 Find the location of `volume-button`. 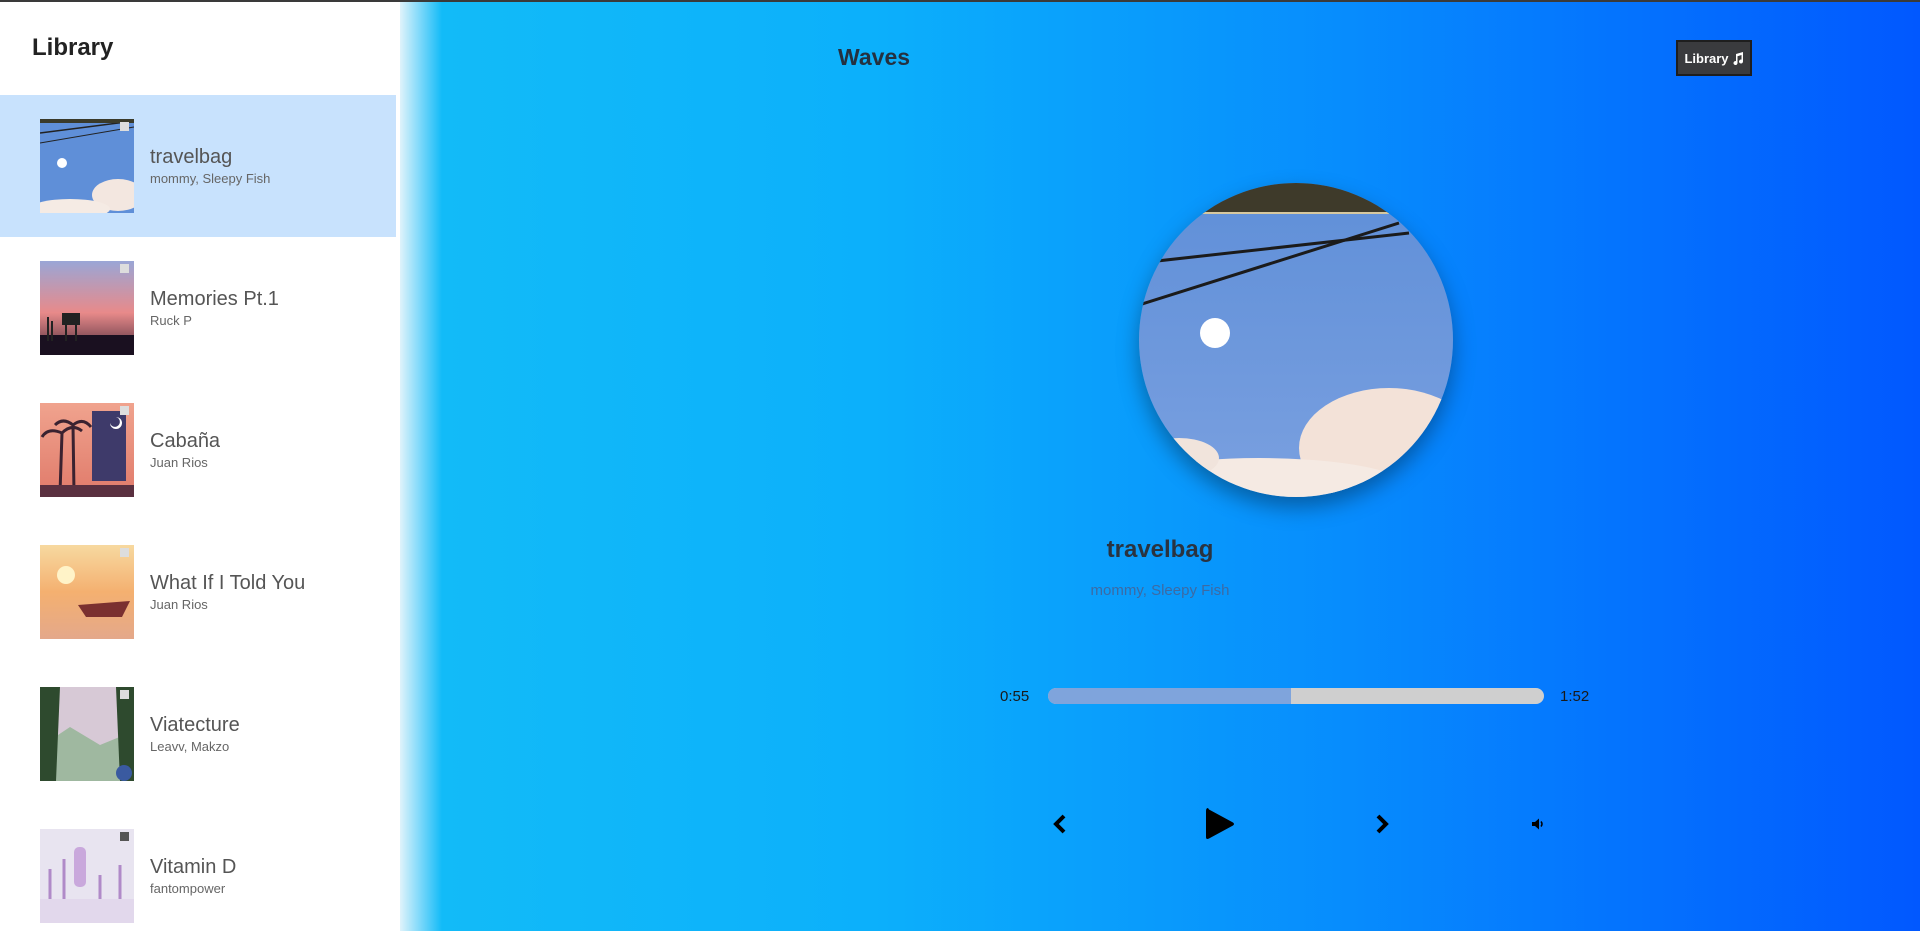

volume-button is located at coordinates (1538, 824).